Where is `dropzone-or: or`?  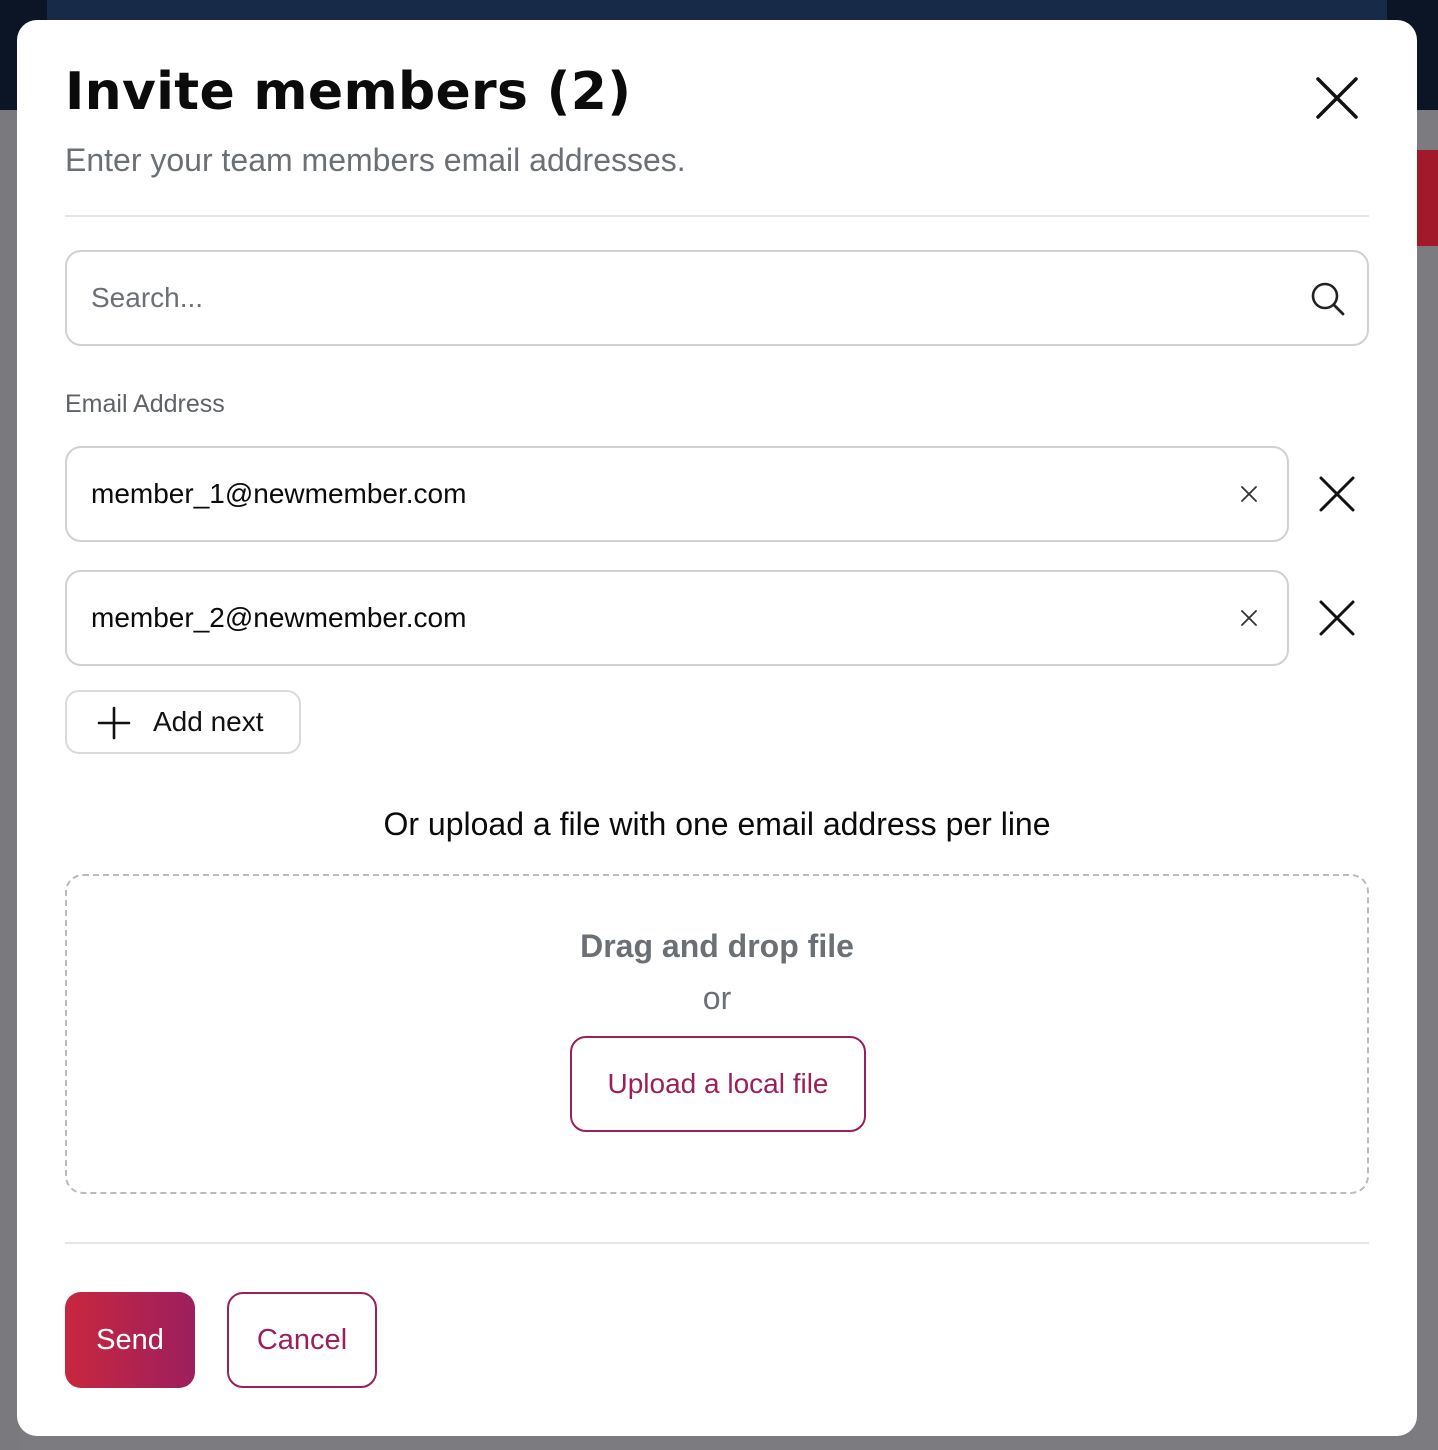
dropzone-or: or is located at coordinates (717, 998).